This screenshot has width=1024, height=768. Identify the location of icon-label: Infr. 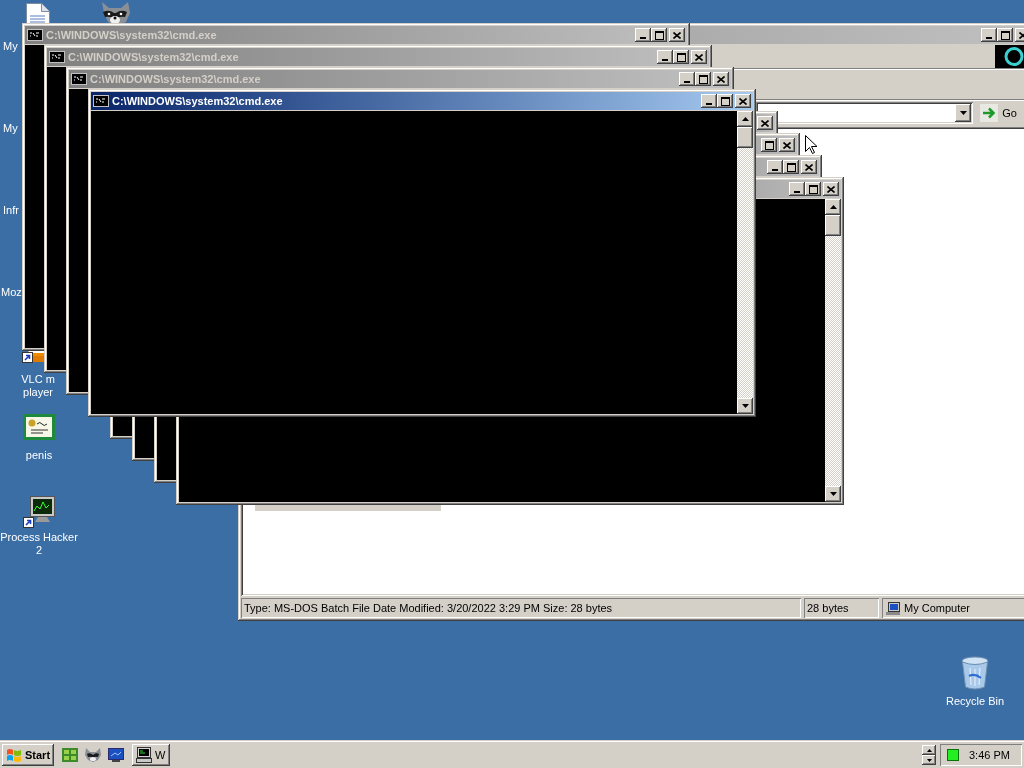
(11, 210).